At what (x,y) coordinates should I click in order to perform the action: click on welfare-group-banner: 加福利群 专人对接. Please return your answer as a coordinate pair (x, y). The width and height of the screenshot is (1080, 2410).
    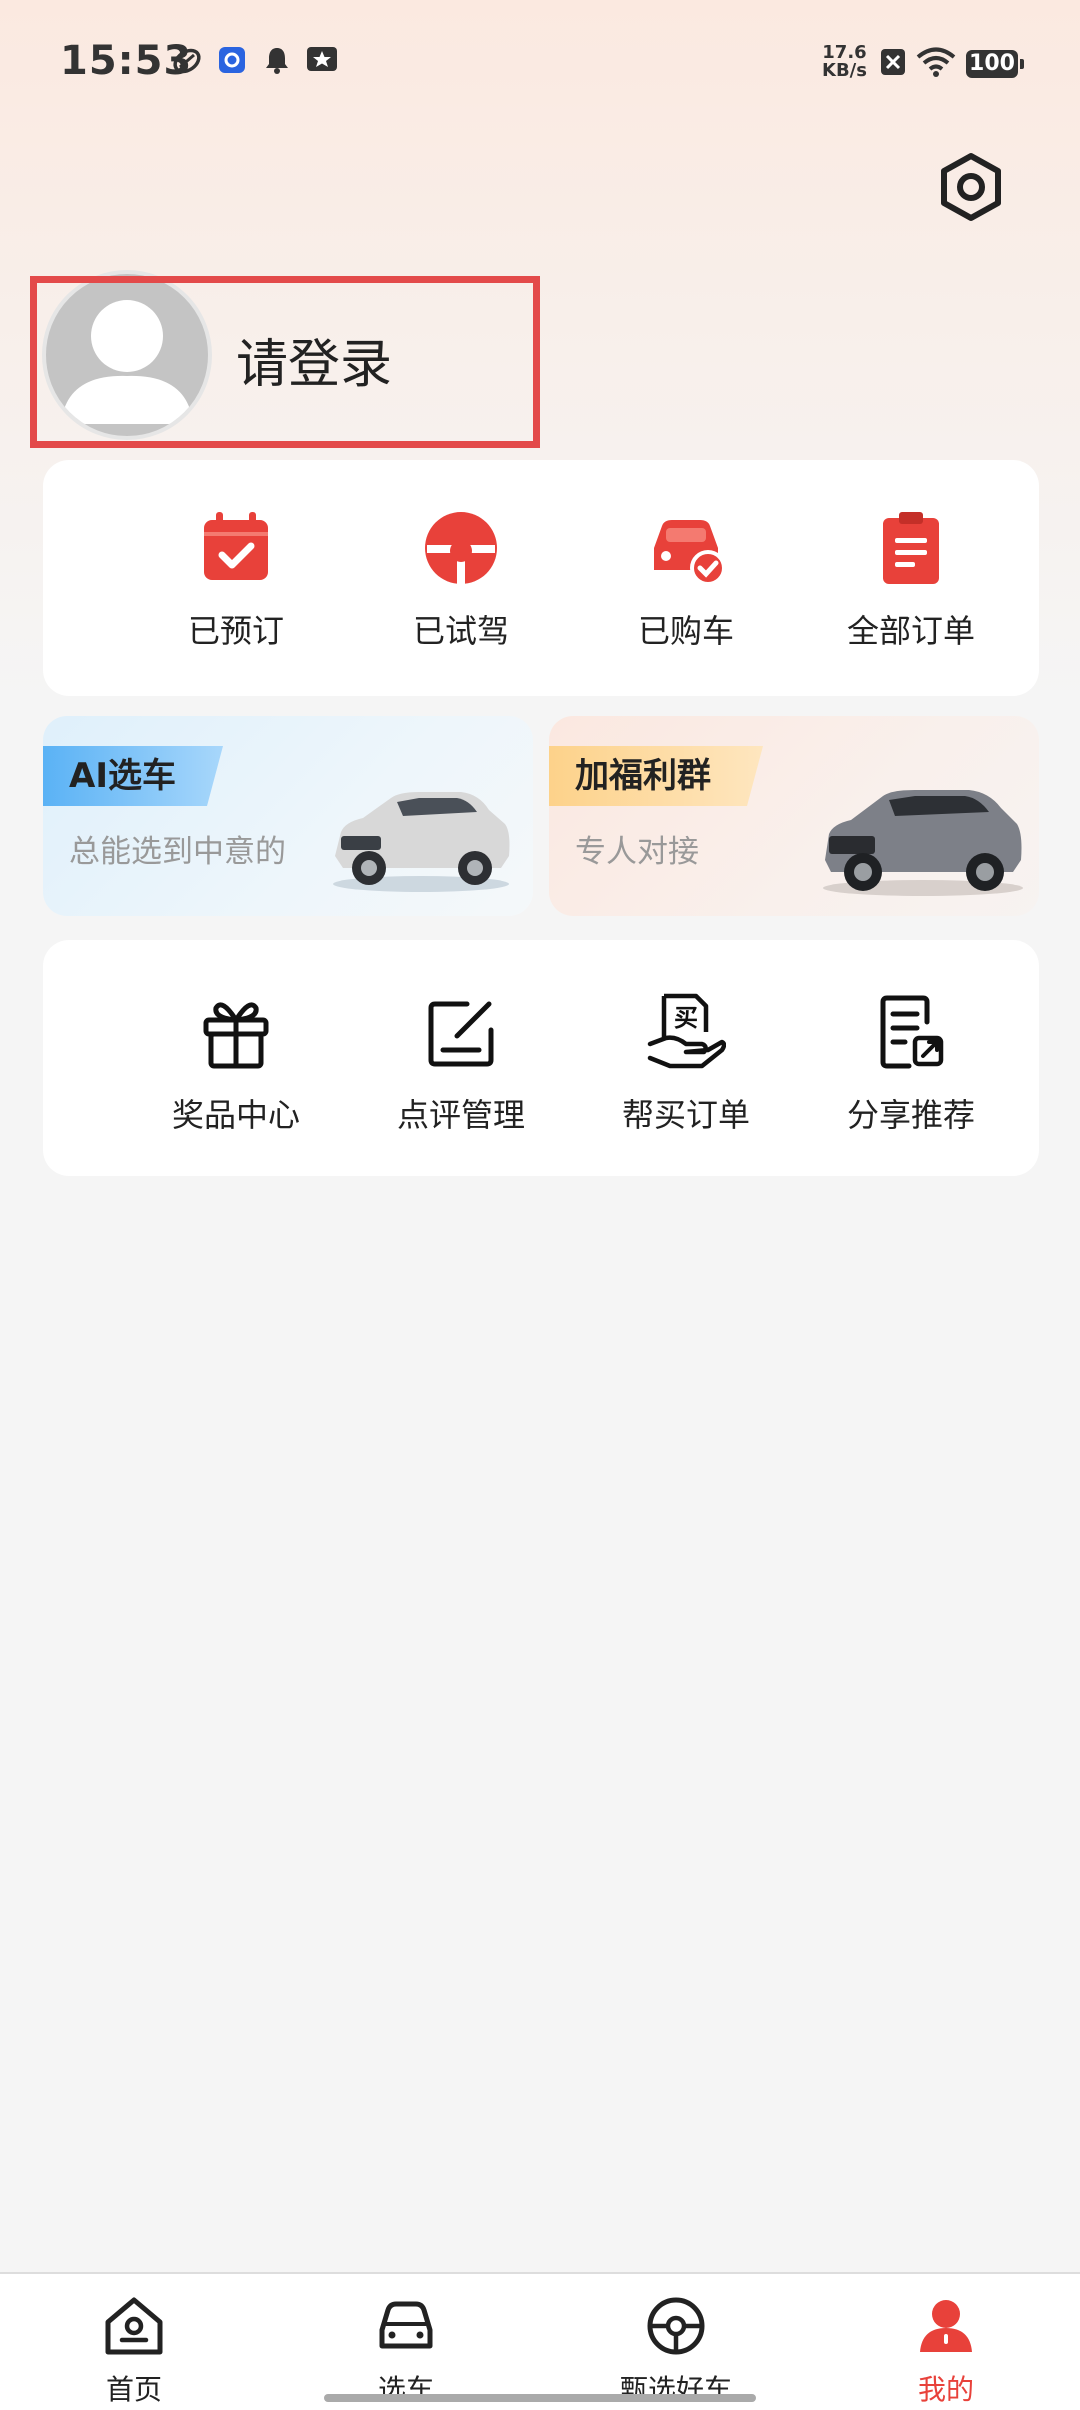
    Looking at the image, I should click on (794, 816).